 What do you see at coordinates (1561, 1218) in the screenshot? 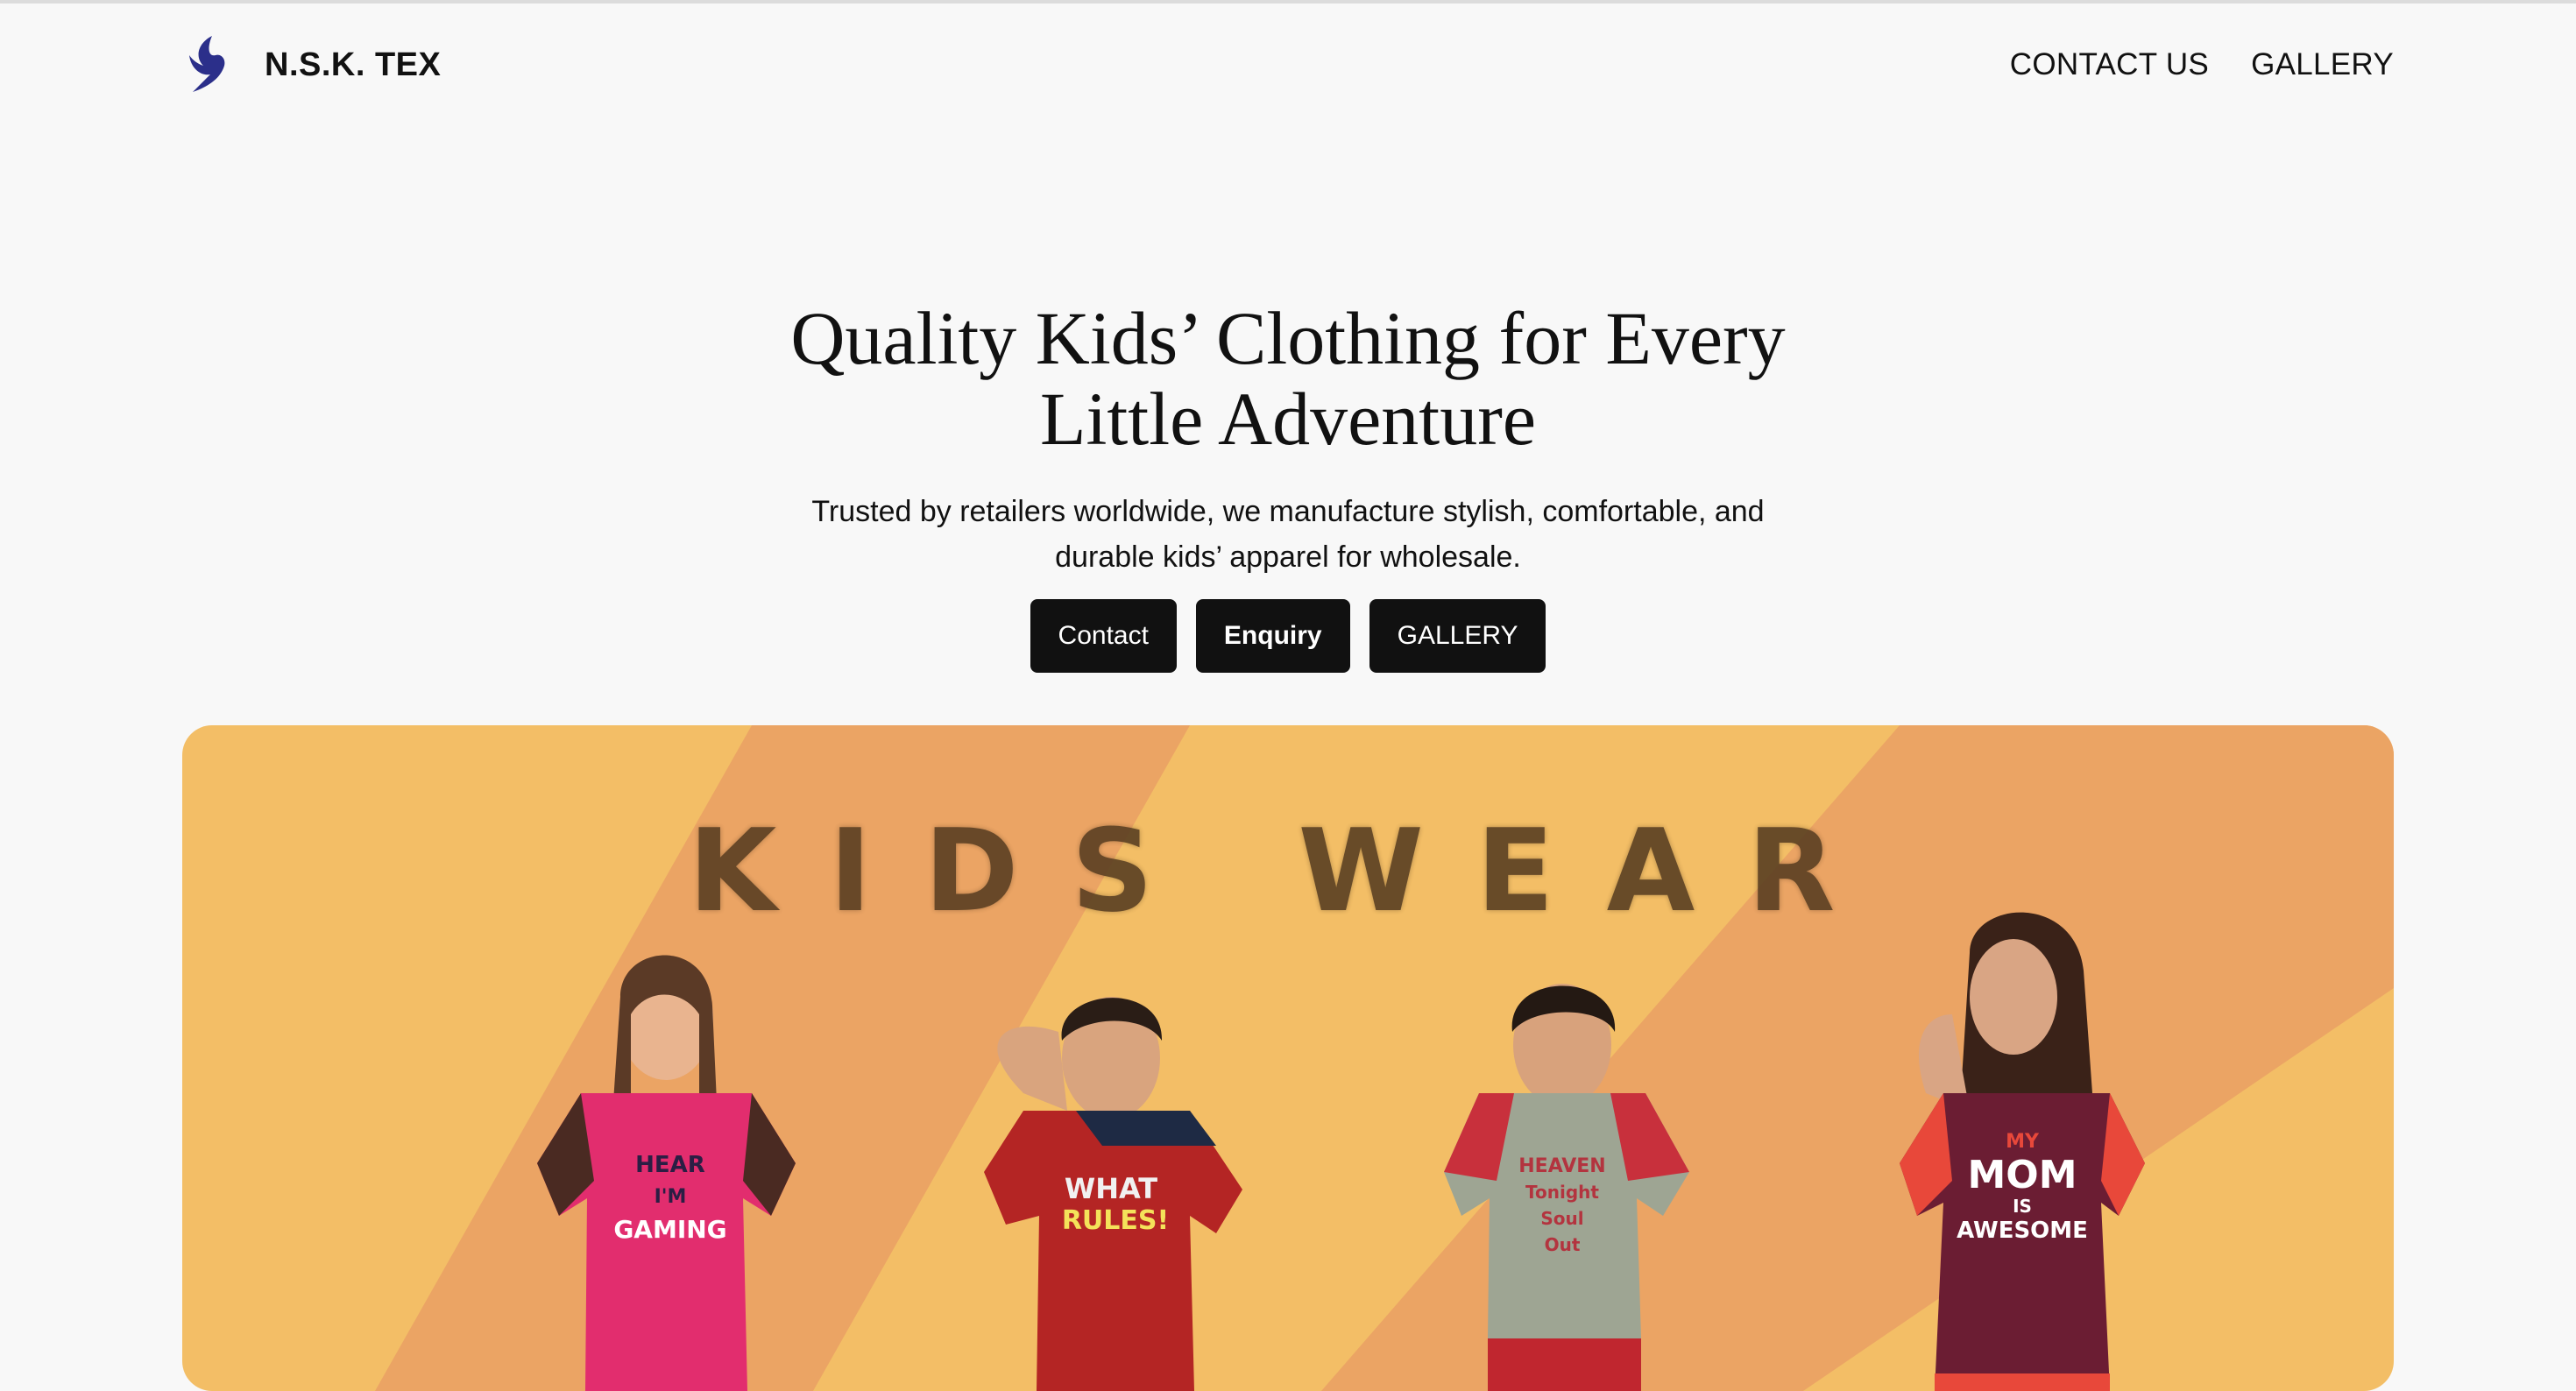
I see `boy2-shirt-text-3: Soul` at bounding box center [1561, 1218].